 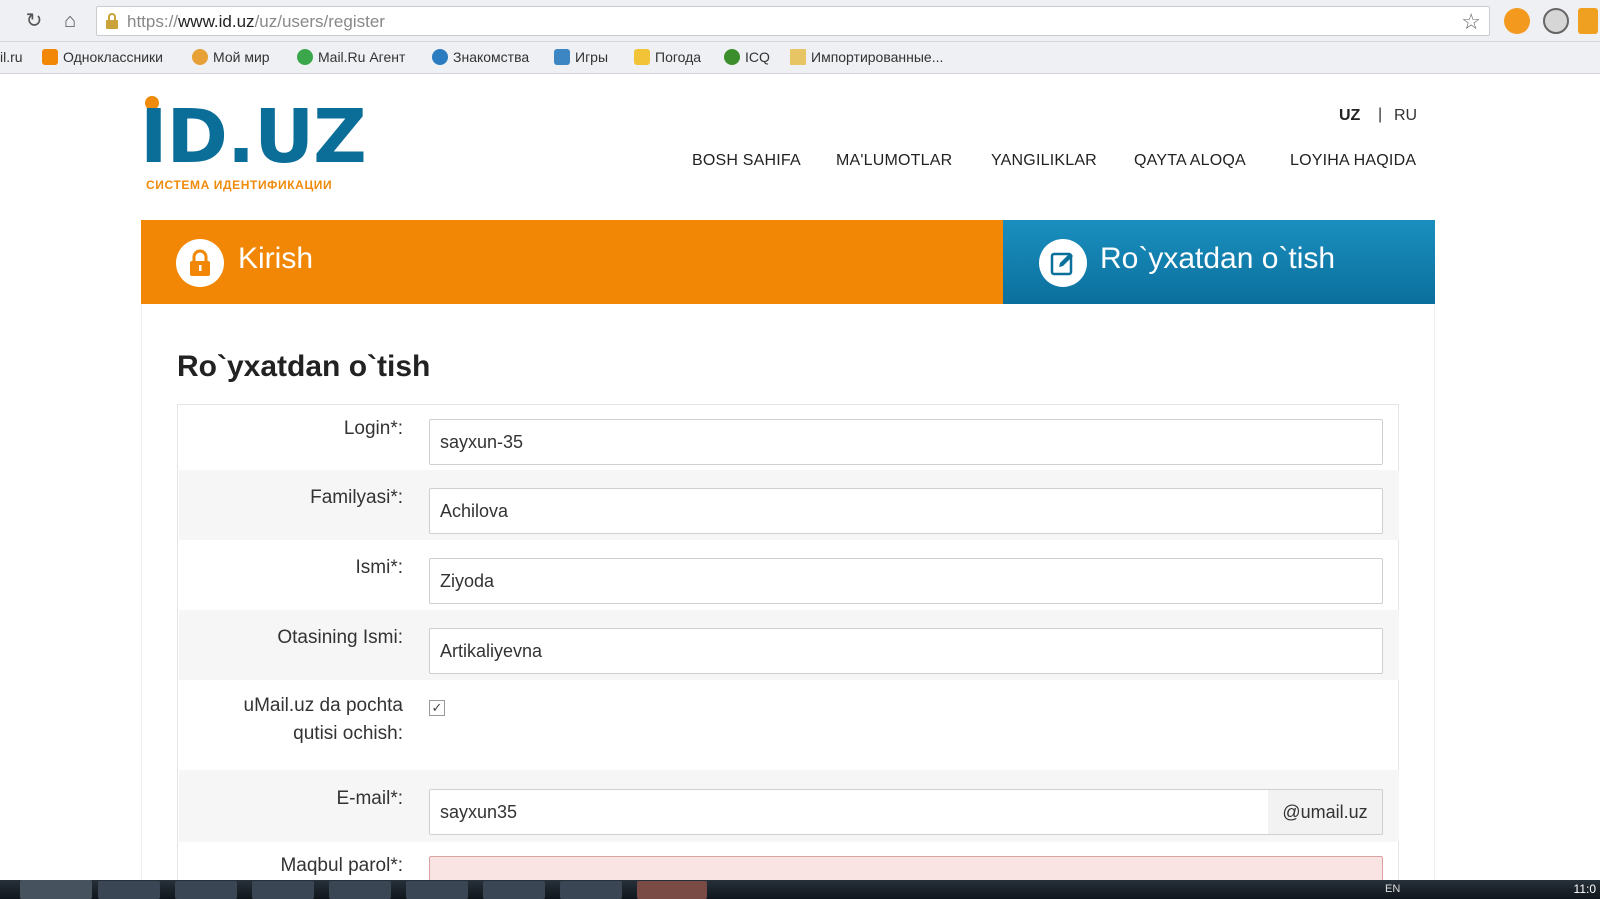 I want to click on taskbar-save, so click(x=360, y=890).